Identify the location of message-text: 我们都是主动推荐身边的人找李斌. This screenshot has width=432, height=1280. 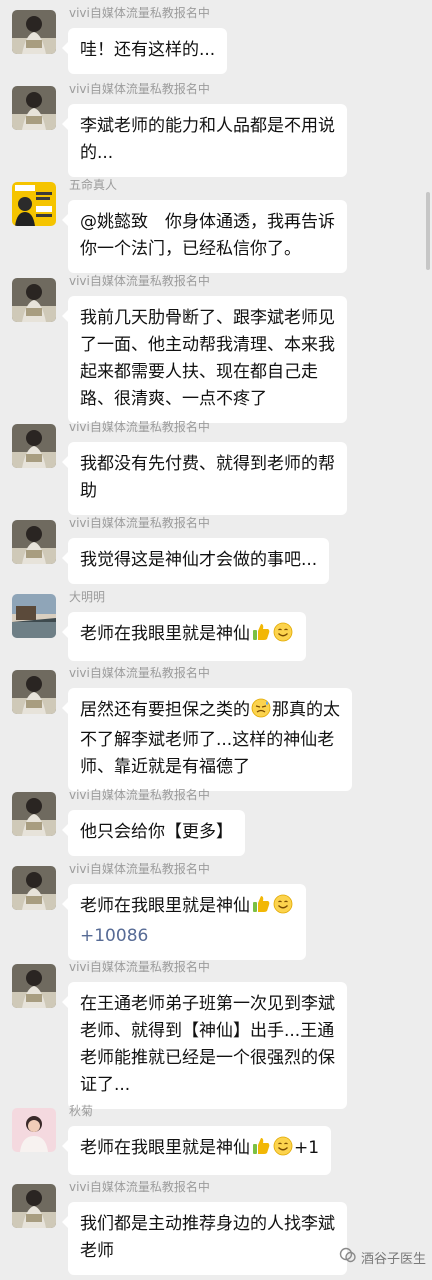
(207, 1224).